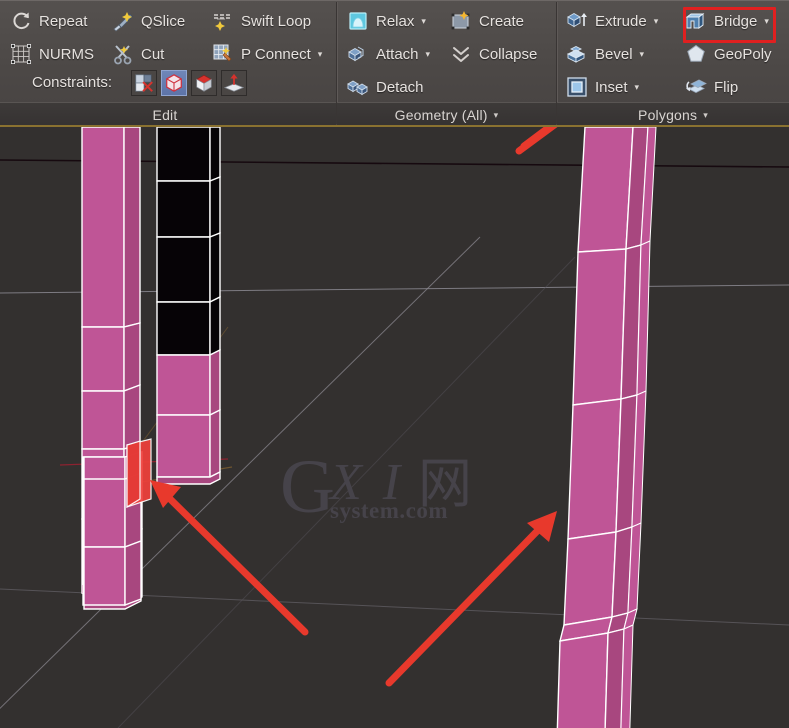 This screenshot has height=728, width=789. I want to click on constraint-edge-button, so click(174, 83).